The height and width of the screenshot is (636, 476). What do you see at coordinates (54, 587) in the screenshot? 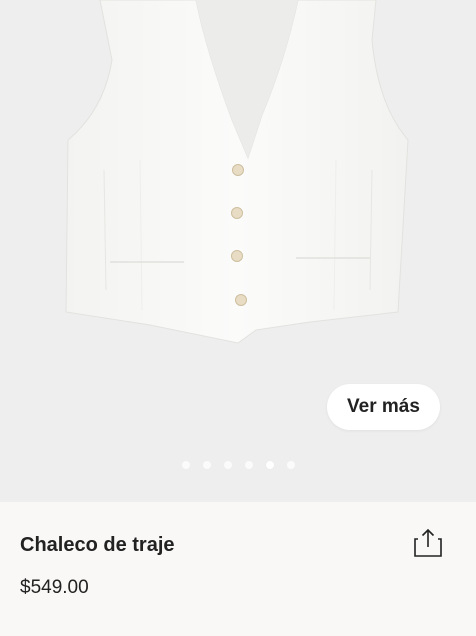
I see `product-price: $549.00` at bounding box center [54, 587].